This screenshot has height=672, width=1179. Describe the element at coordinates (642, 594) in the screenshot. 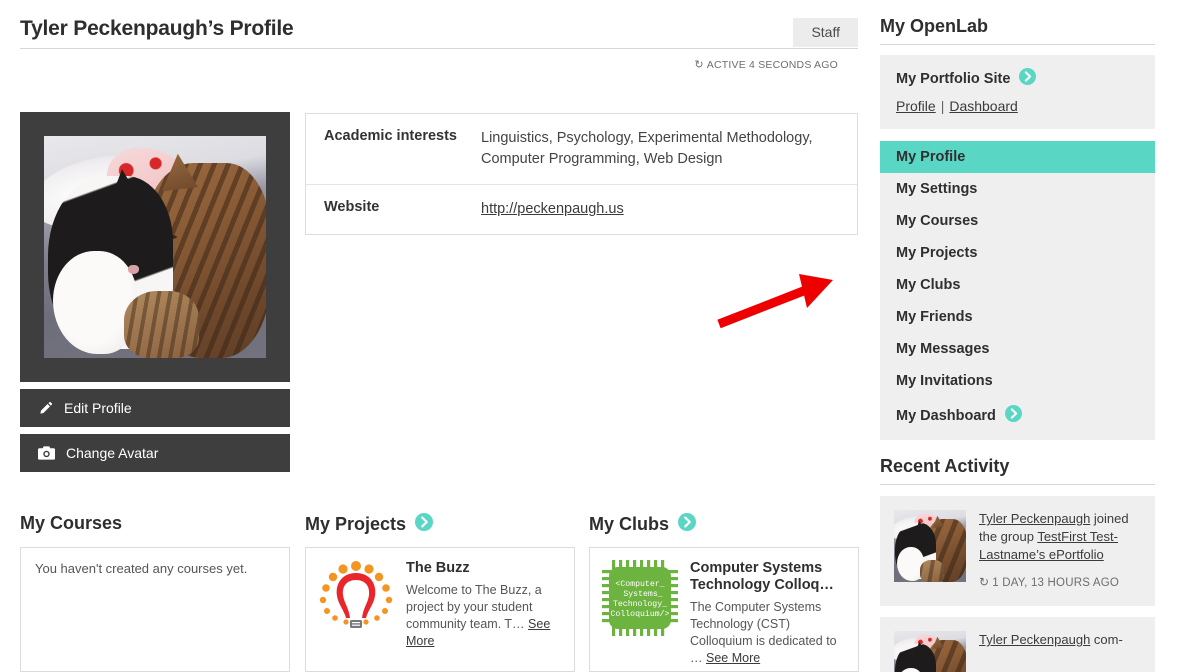

I see `svg-text: Systems_` at that location.